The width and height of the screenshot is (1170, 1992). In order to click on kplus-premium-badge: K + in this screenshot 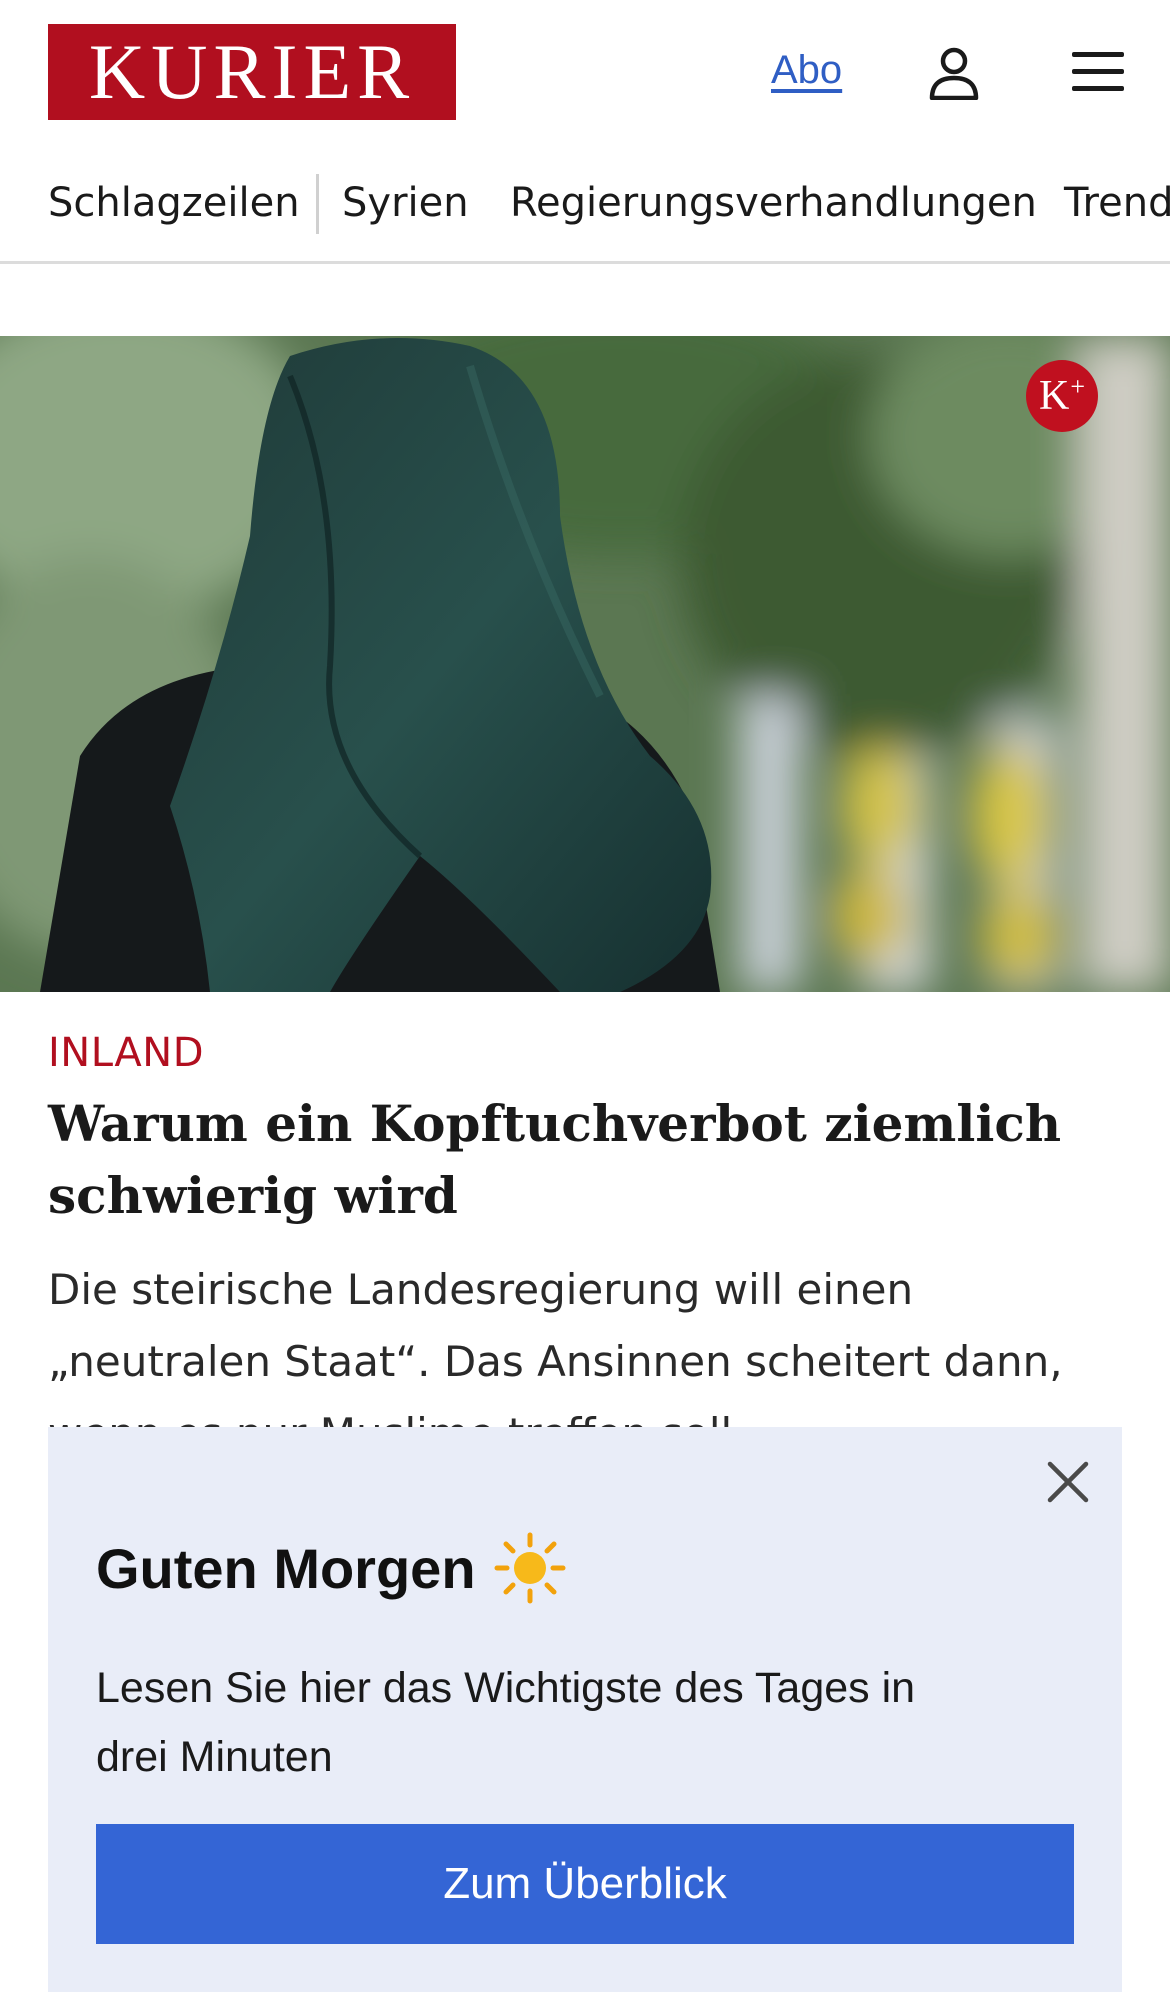, I will do `click(1062, 396)`.